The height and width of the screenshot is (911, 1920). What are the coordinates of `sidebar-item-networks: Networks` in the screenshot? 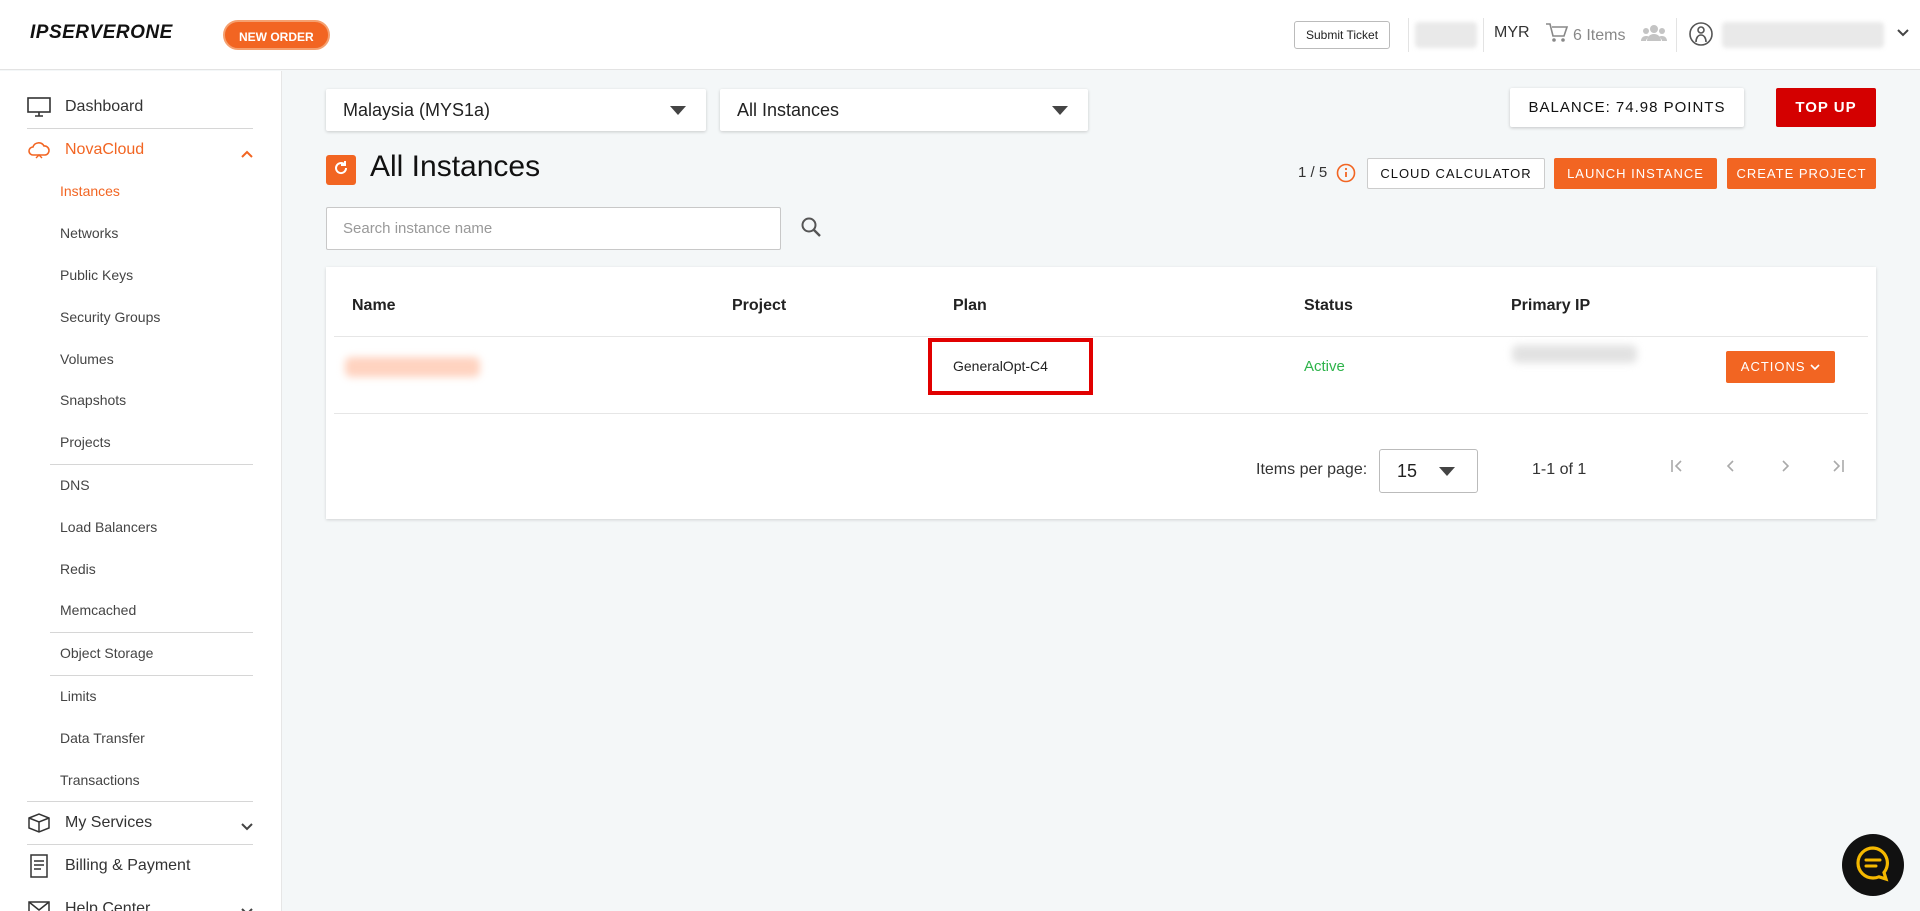 It's located at (89, 233).